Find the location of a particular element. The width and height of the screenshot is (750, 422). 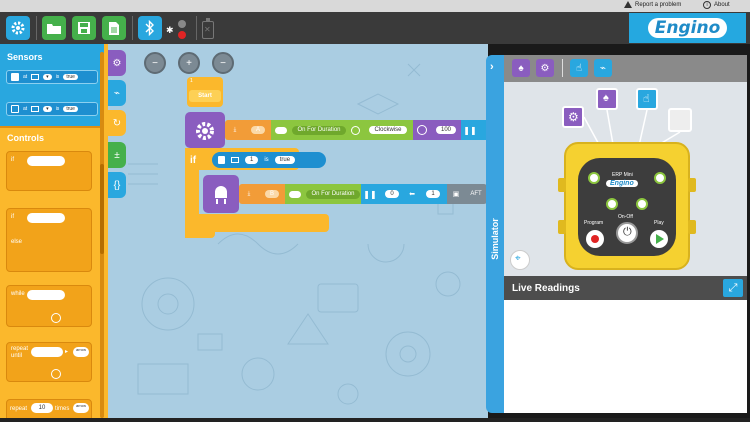

about-label: About is located at coordinates (722, 5).